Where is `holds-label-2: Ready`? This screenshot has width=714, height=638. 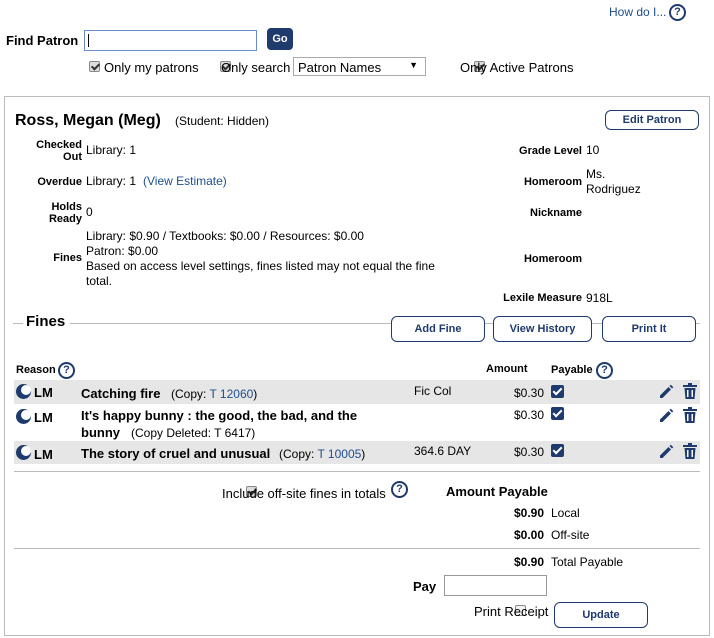
holds-label-2: Ready is located at coordinates (65, 219).